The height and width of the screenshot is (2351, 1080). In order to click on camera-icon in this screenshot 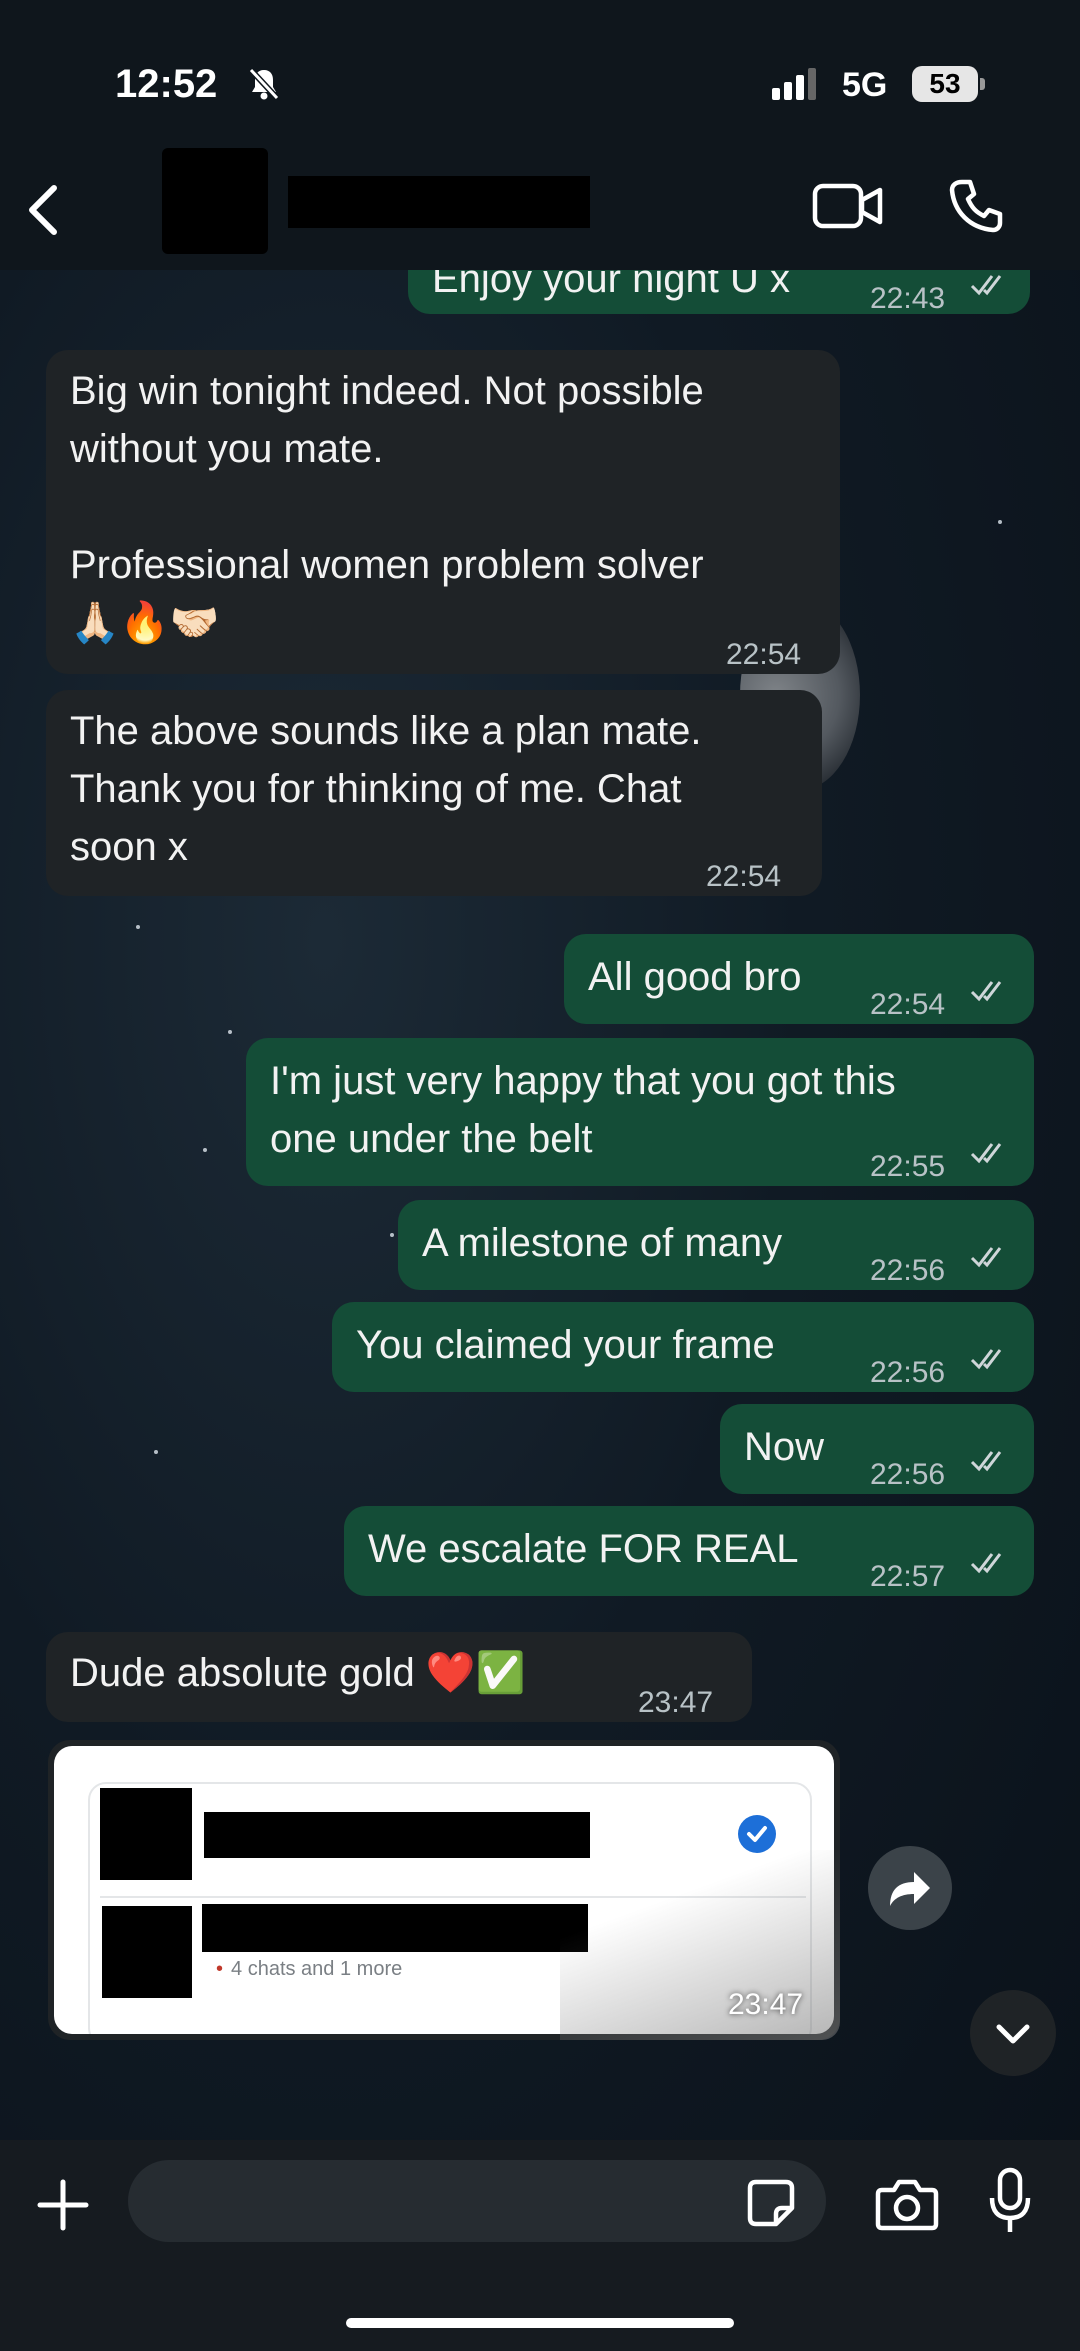, I will do `click(907, 2204)`.